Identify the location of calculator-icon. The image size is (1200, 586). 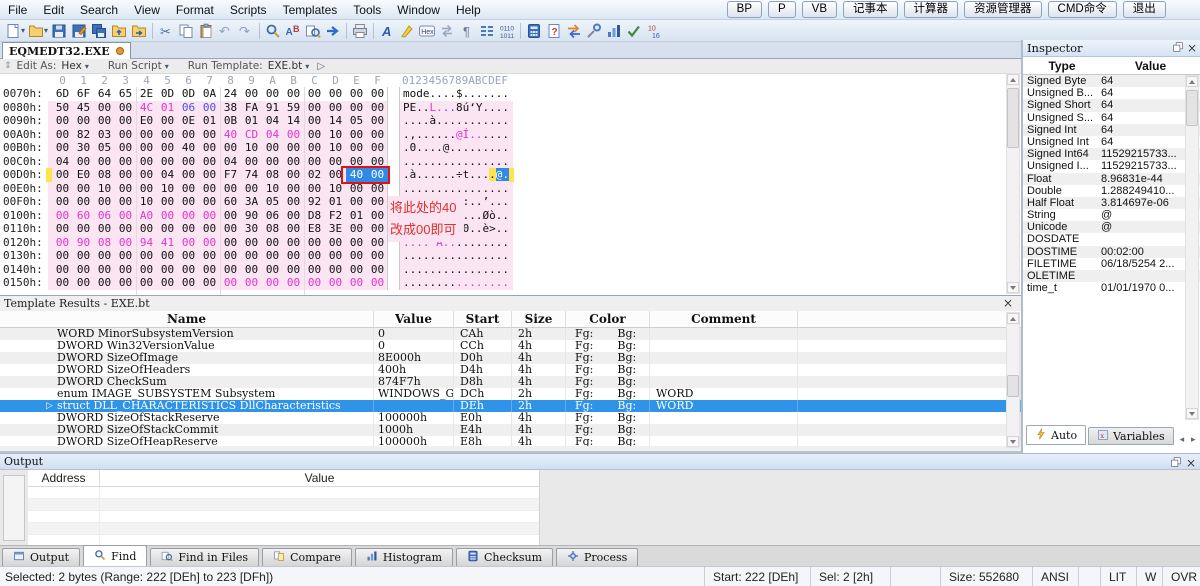
(534, 31).